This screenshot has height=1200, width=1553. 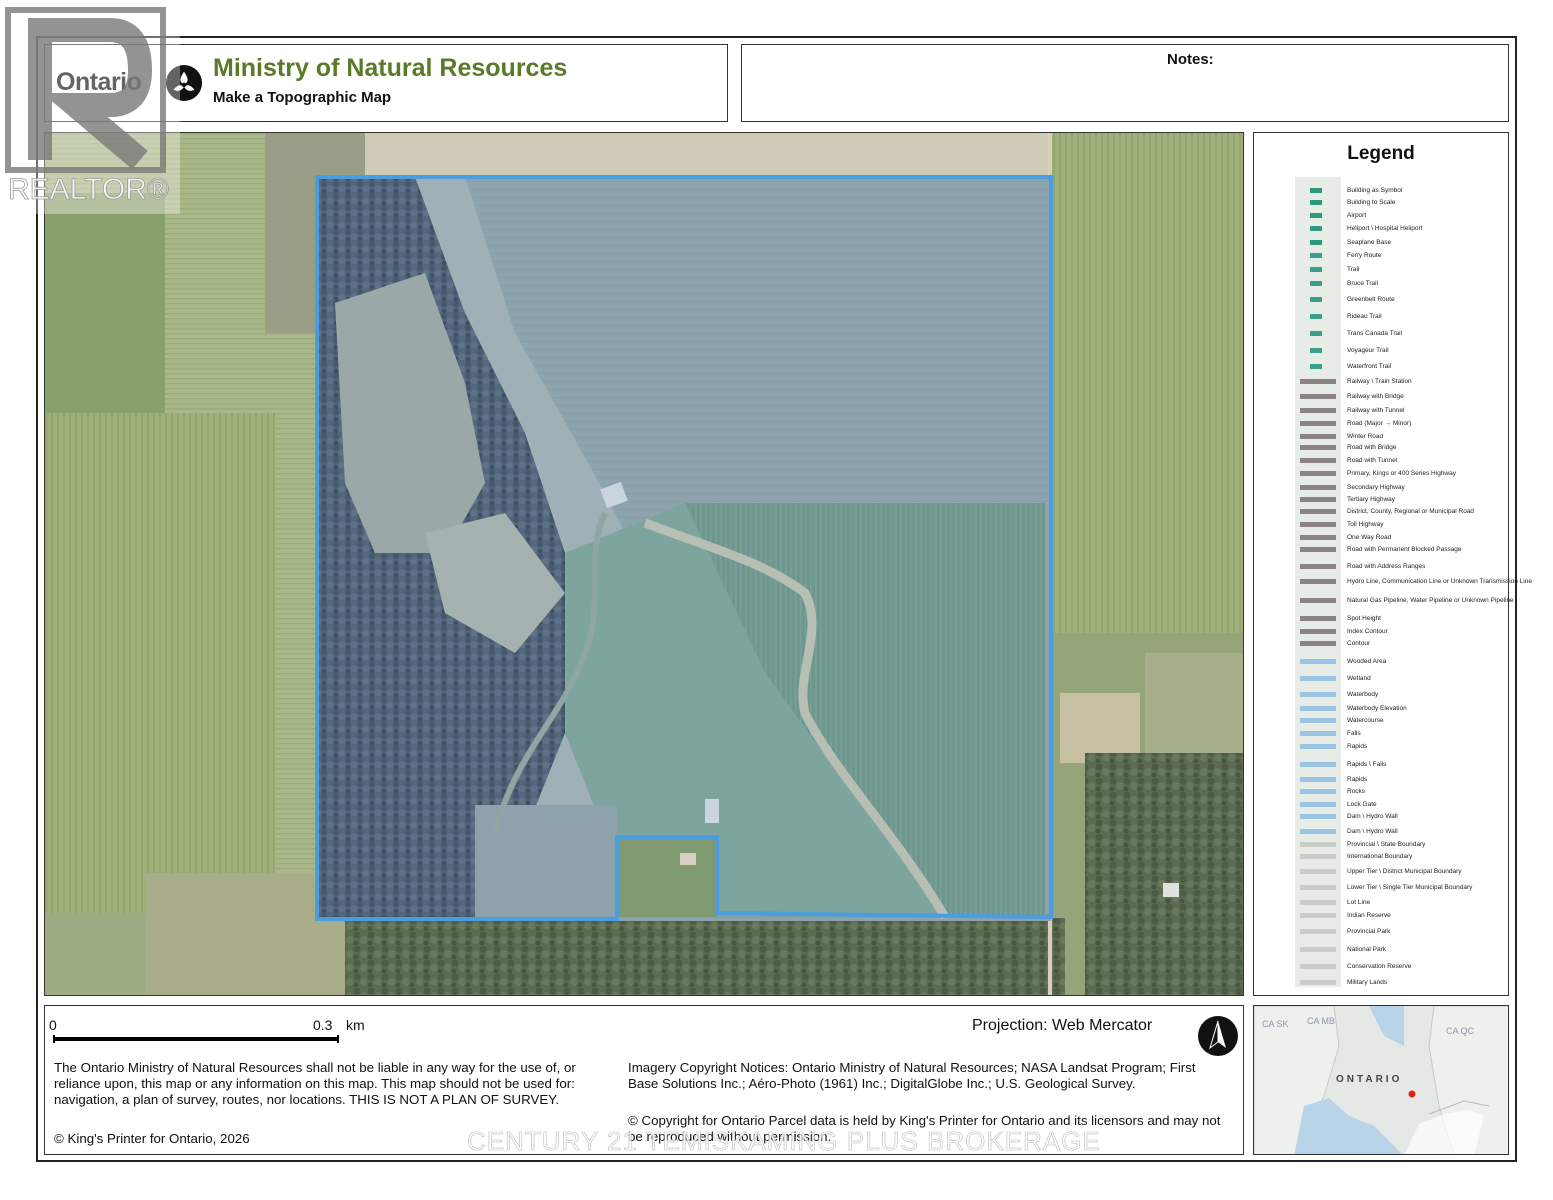 I want to click on legend-item: Railway with Tunnel, so click(x=1376, y=410).